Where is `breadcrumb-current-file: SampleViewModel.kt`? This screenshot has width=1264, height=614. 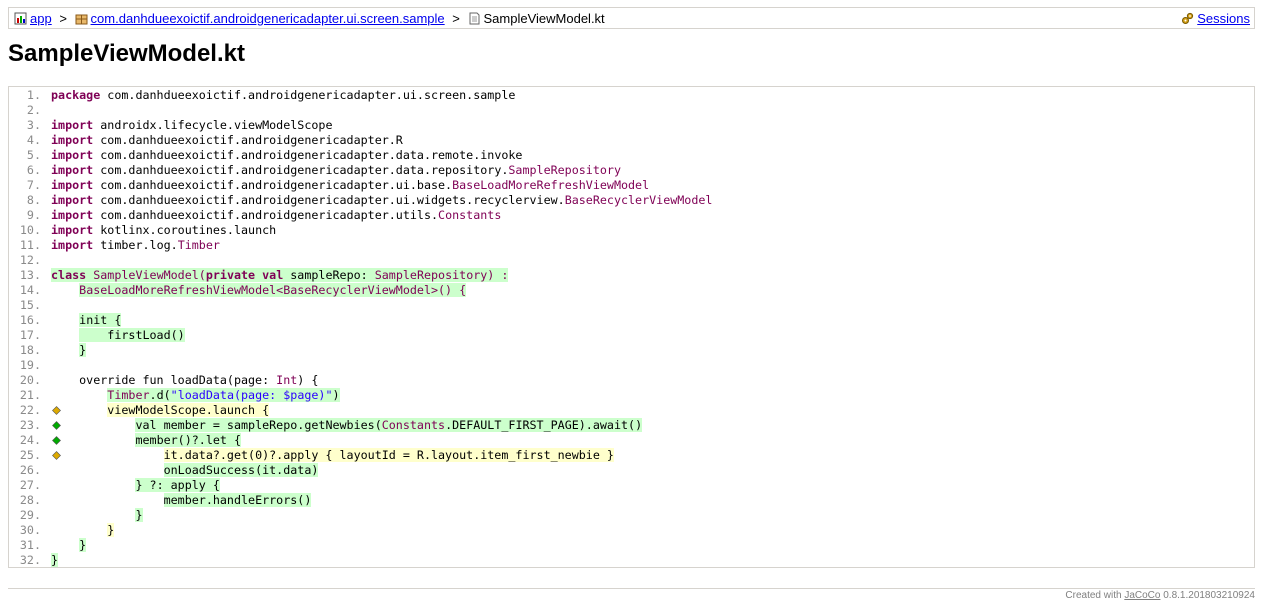
breadcrumb-current-file: SampleViewModel.kt is located at coordinates (544, 18).